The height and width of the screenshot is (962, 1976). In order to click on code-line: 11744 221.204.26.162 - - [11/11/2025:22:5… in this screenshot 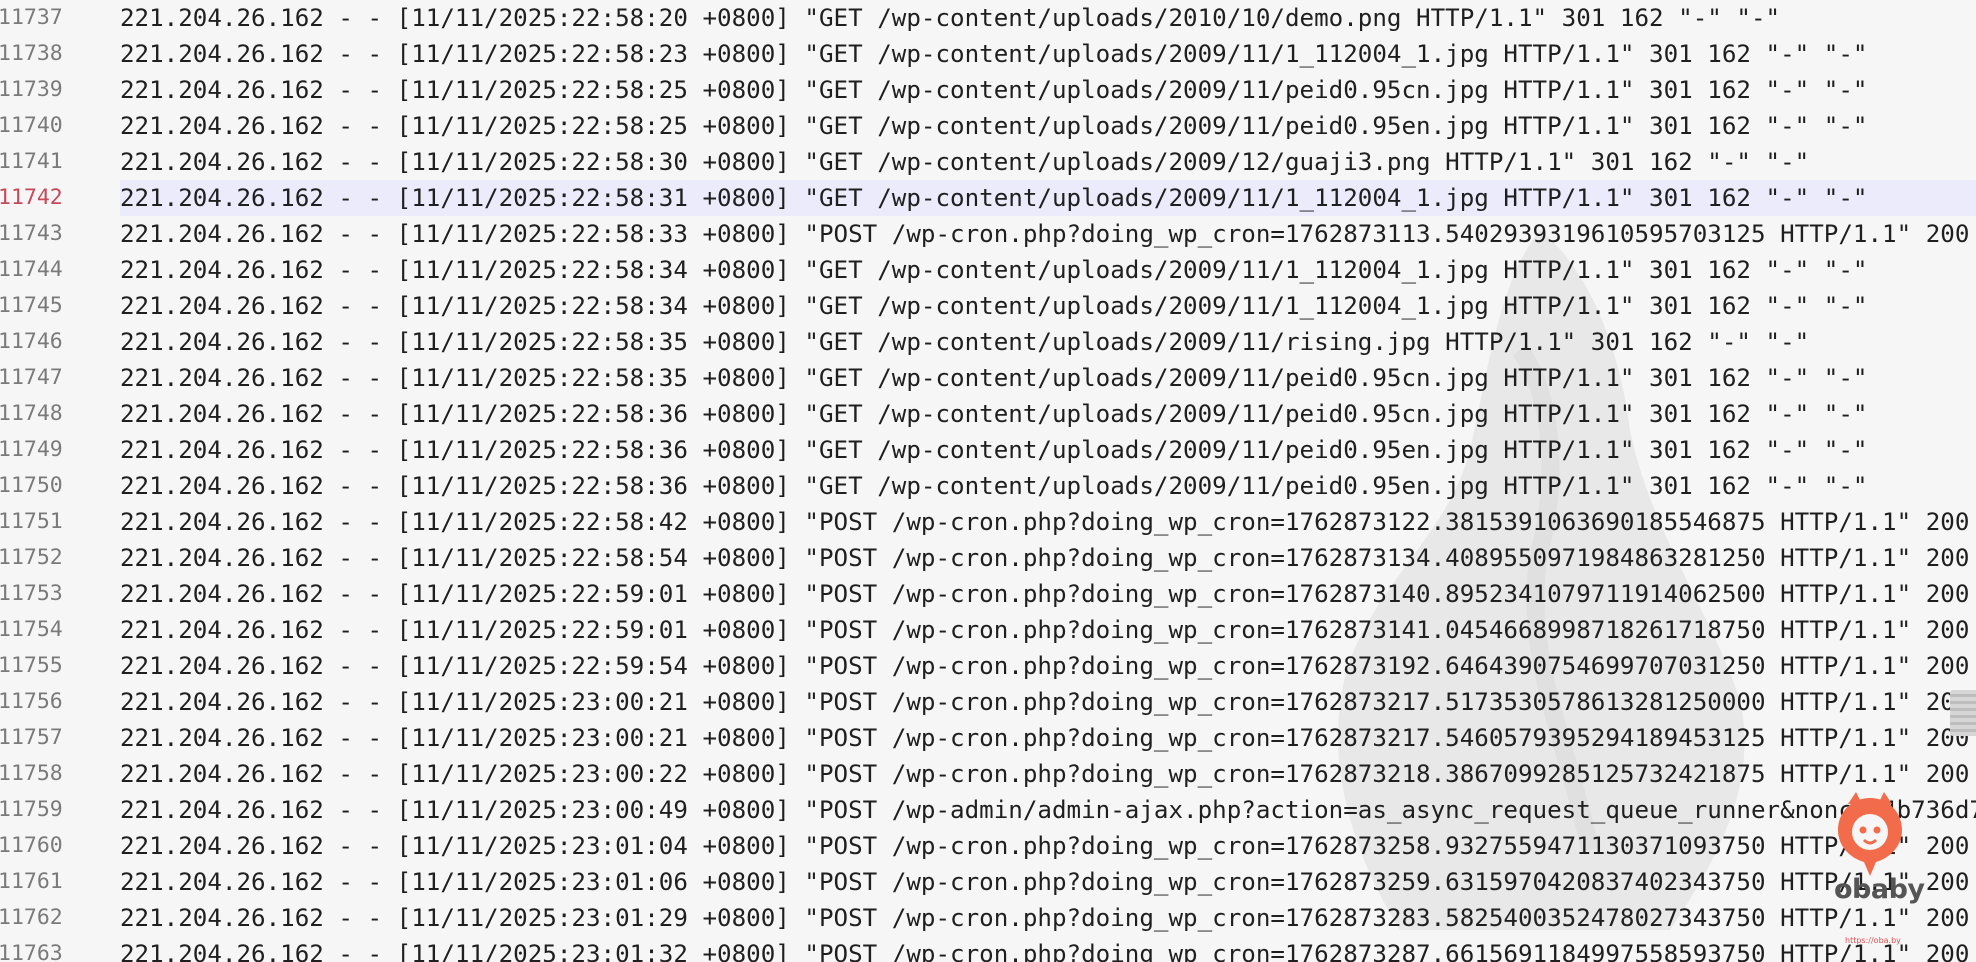, I will do `click(988, 270)`.